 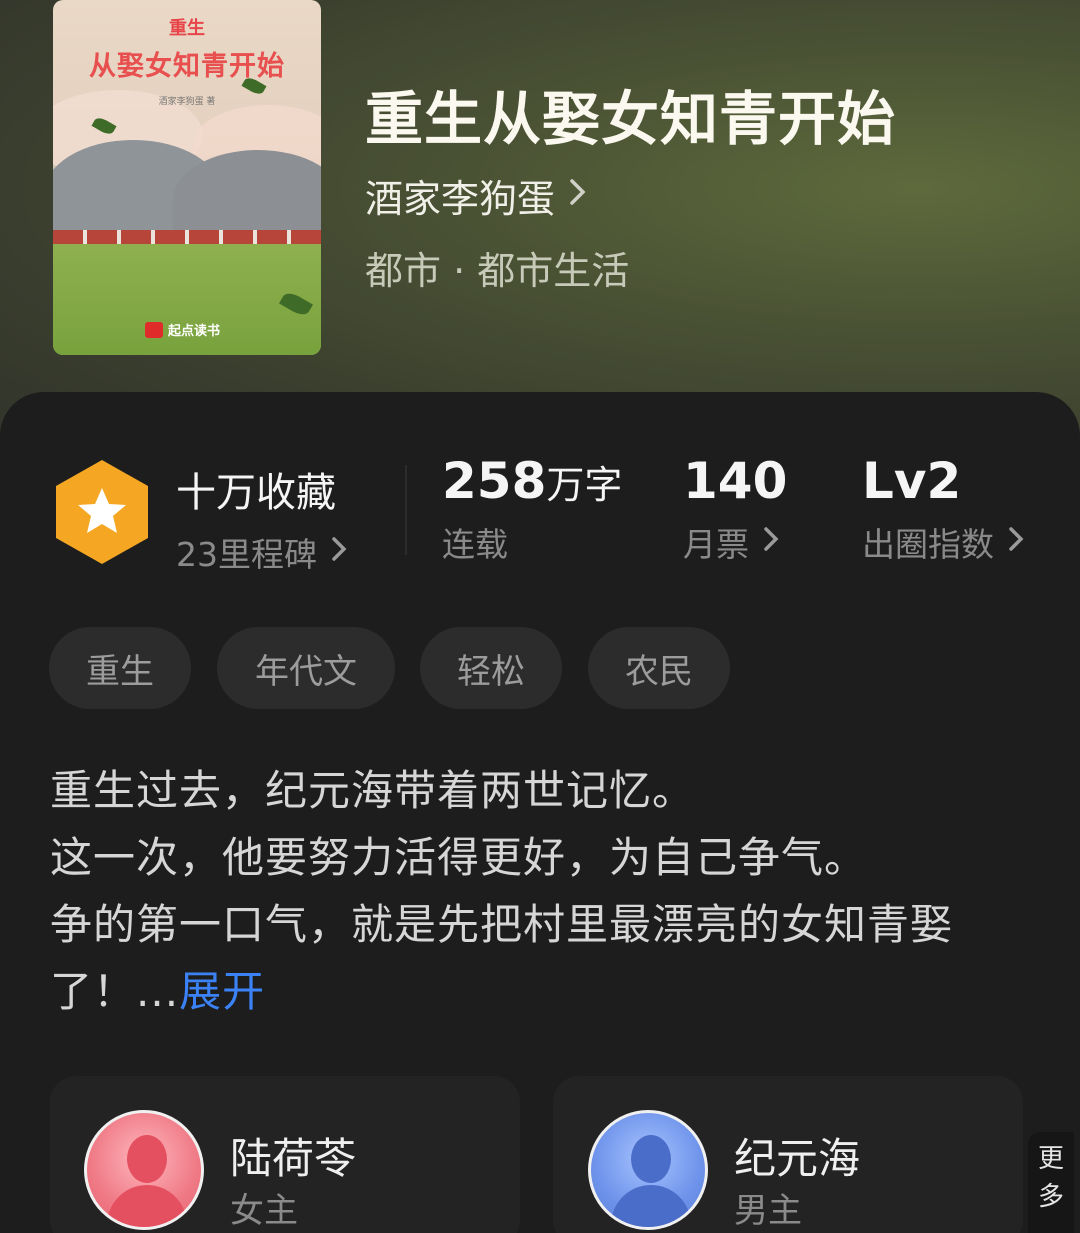 I want to click on favorites-stat: 十万收藏 23里程碑, so click(x=261, y=518).